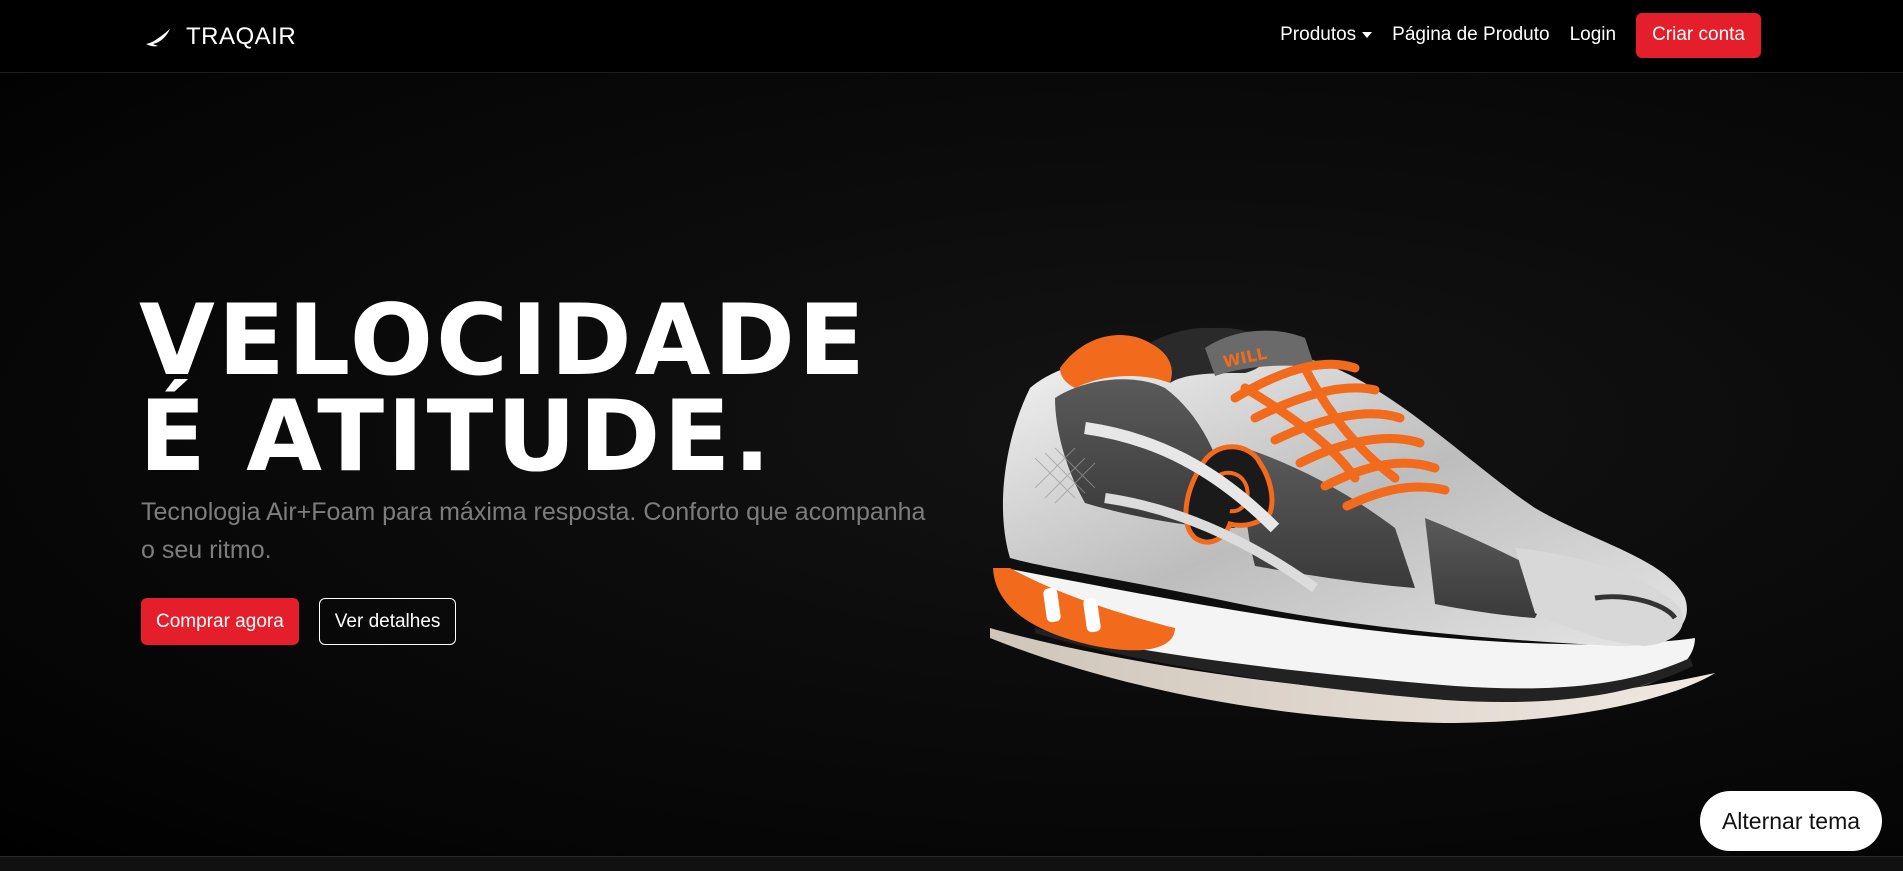 The width and height of the screenshot is (1903, 871). What do you see at coordinates (158, 38) in the screenshot?
I see `wing-icon` at bounding box center [158, 38].